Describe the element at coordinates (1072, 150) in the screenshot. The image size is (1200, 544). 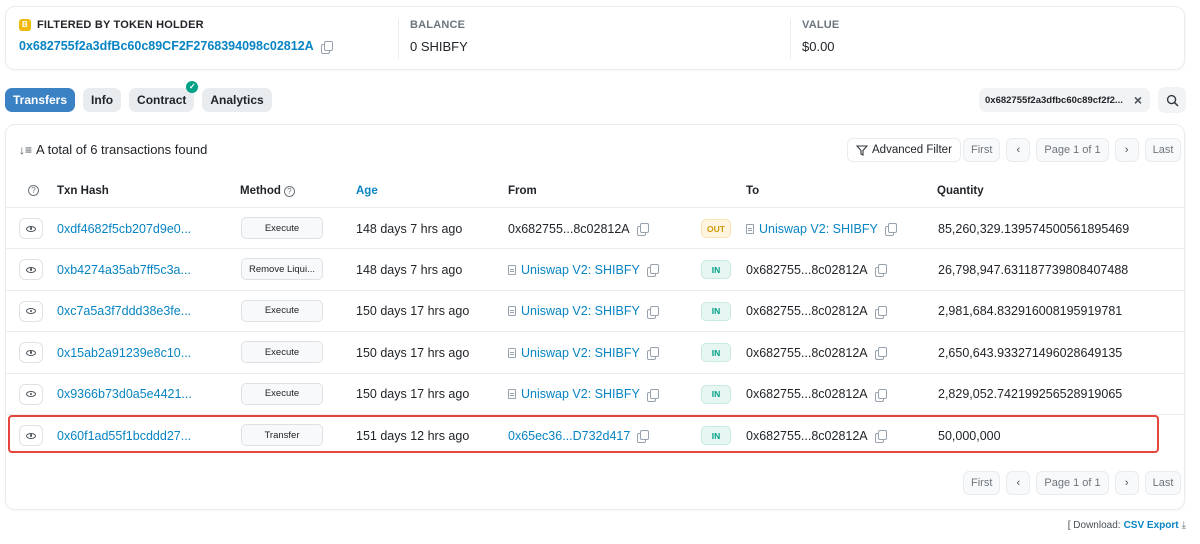
I see `page-indicator: Page 1 of 1` at that location.